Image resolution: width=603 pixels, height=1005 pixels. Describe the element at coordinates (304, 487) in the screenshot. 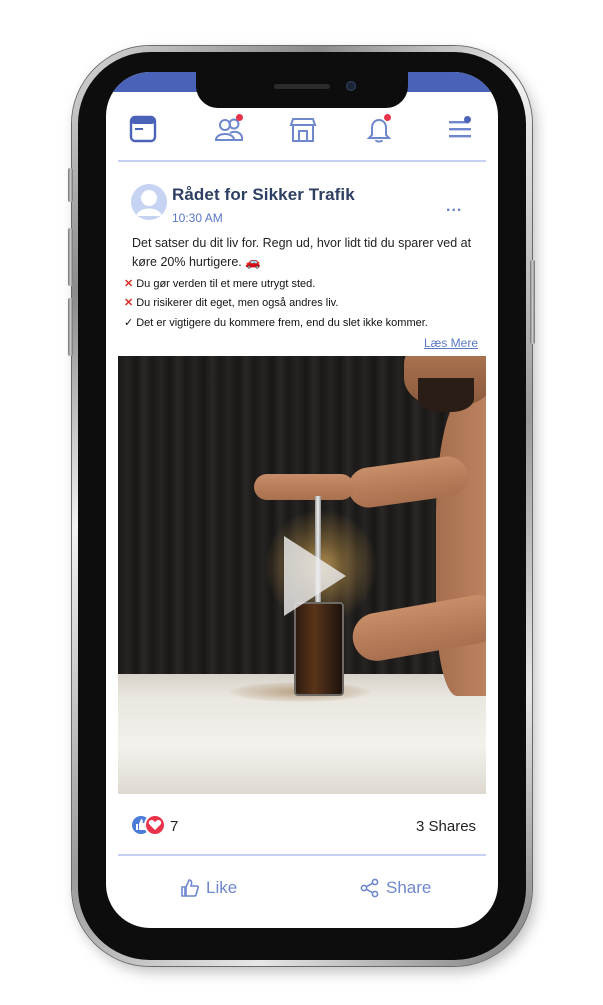

I see `person-hand` at that location.